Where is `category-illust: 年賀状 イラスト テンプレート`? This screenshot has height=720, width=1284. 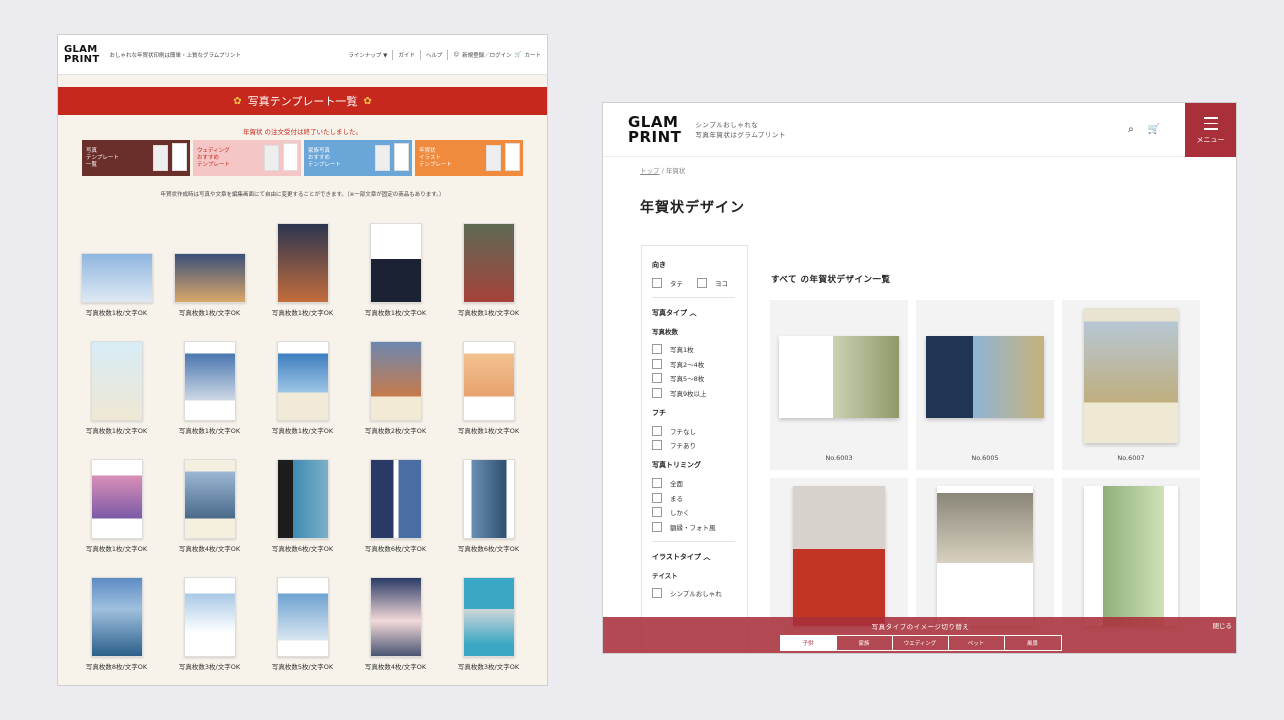 category-illust: 年賀状 イラスト テンプレート is located at coordinates (469, 158).